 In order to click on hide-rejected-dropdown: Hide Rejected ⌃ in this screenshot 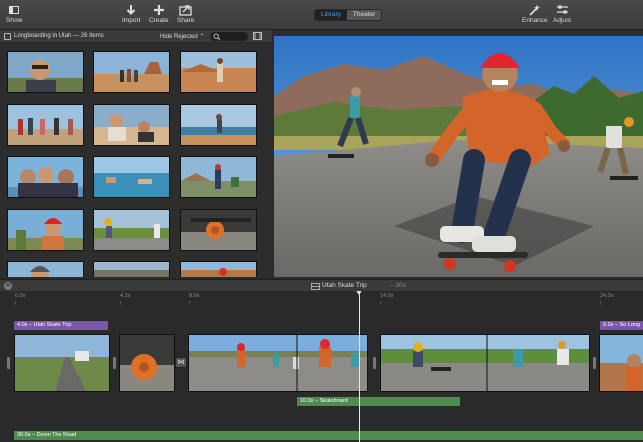, I will do `click(182, 36)`.